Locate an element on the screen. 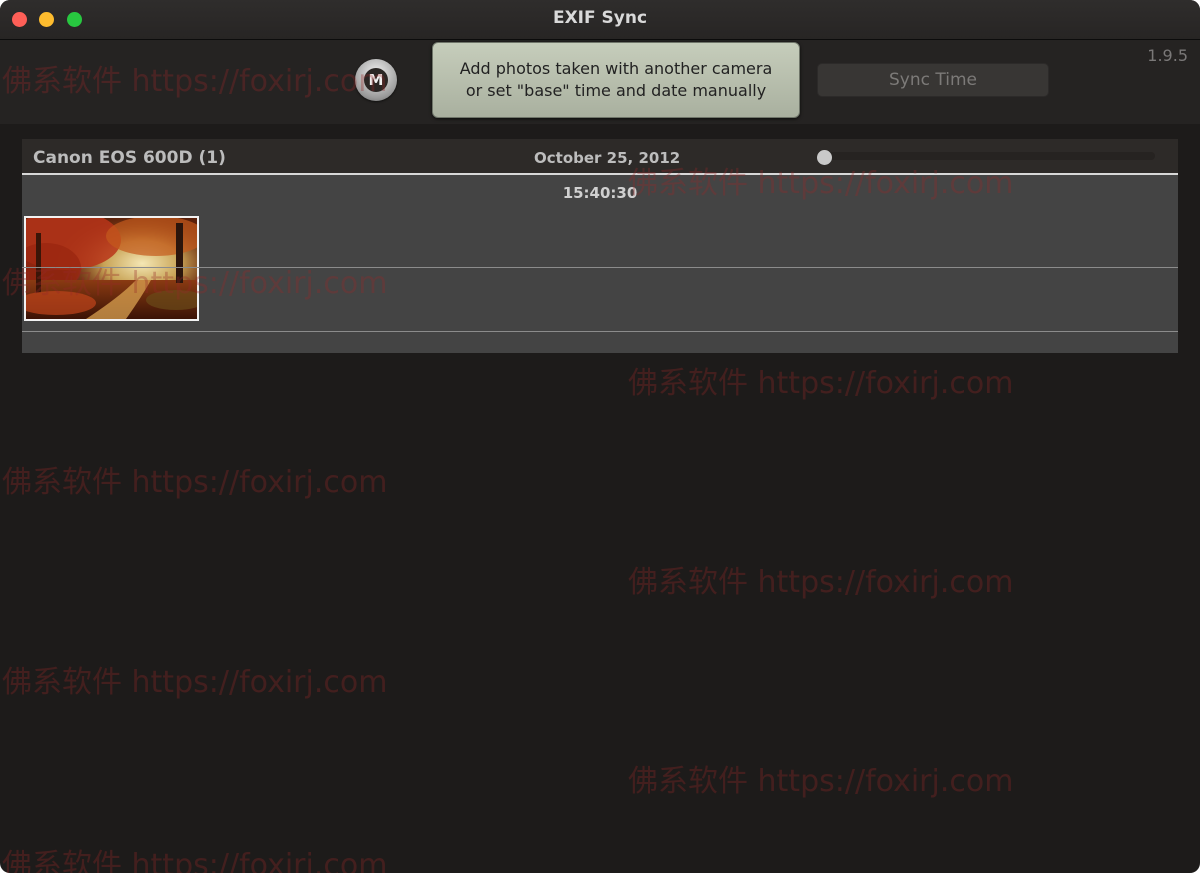 Image resolution: width=1200 pixels, height=873 pixels. time-offset-slider-knob is located at coordinates (824, 157).